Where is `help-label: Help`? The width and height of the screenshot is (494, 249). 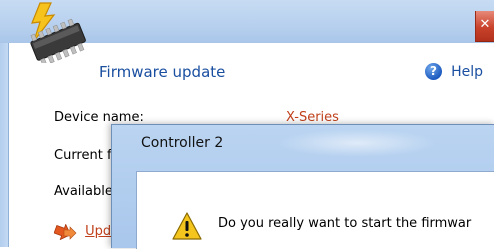 help-label: Help is located at coordinates (467, 71).